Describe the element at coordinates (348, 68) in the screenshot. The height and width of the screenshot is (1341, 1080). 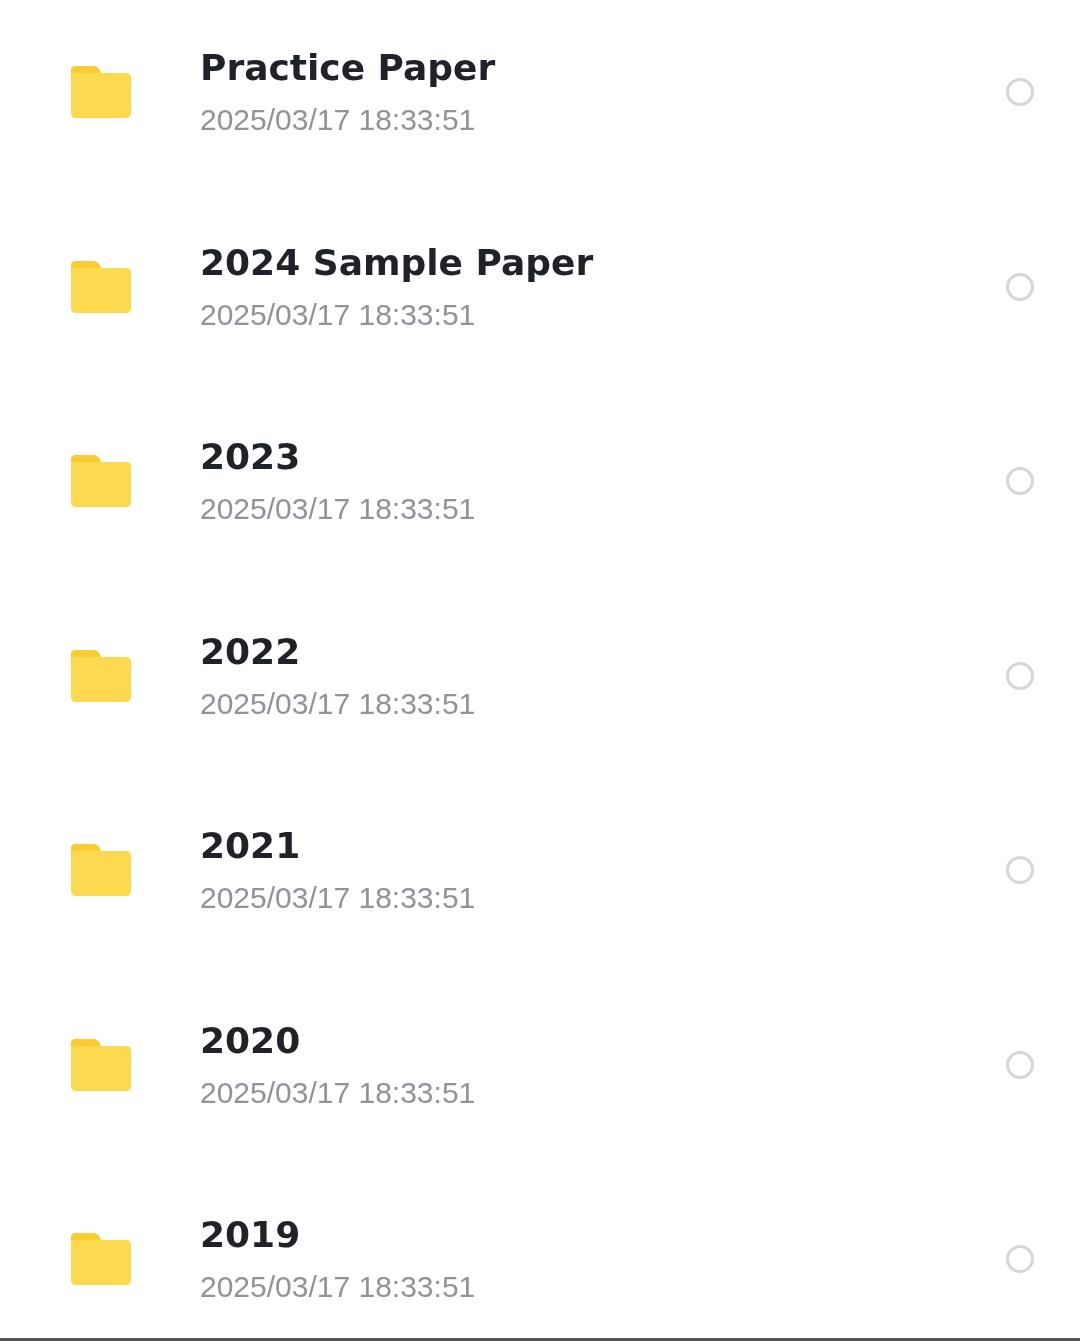
I see `folder-name: Practice Paper` at that location.